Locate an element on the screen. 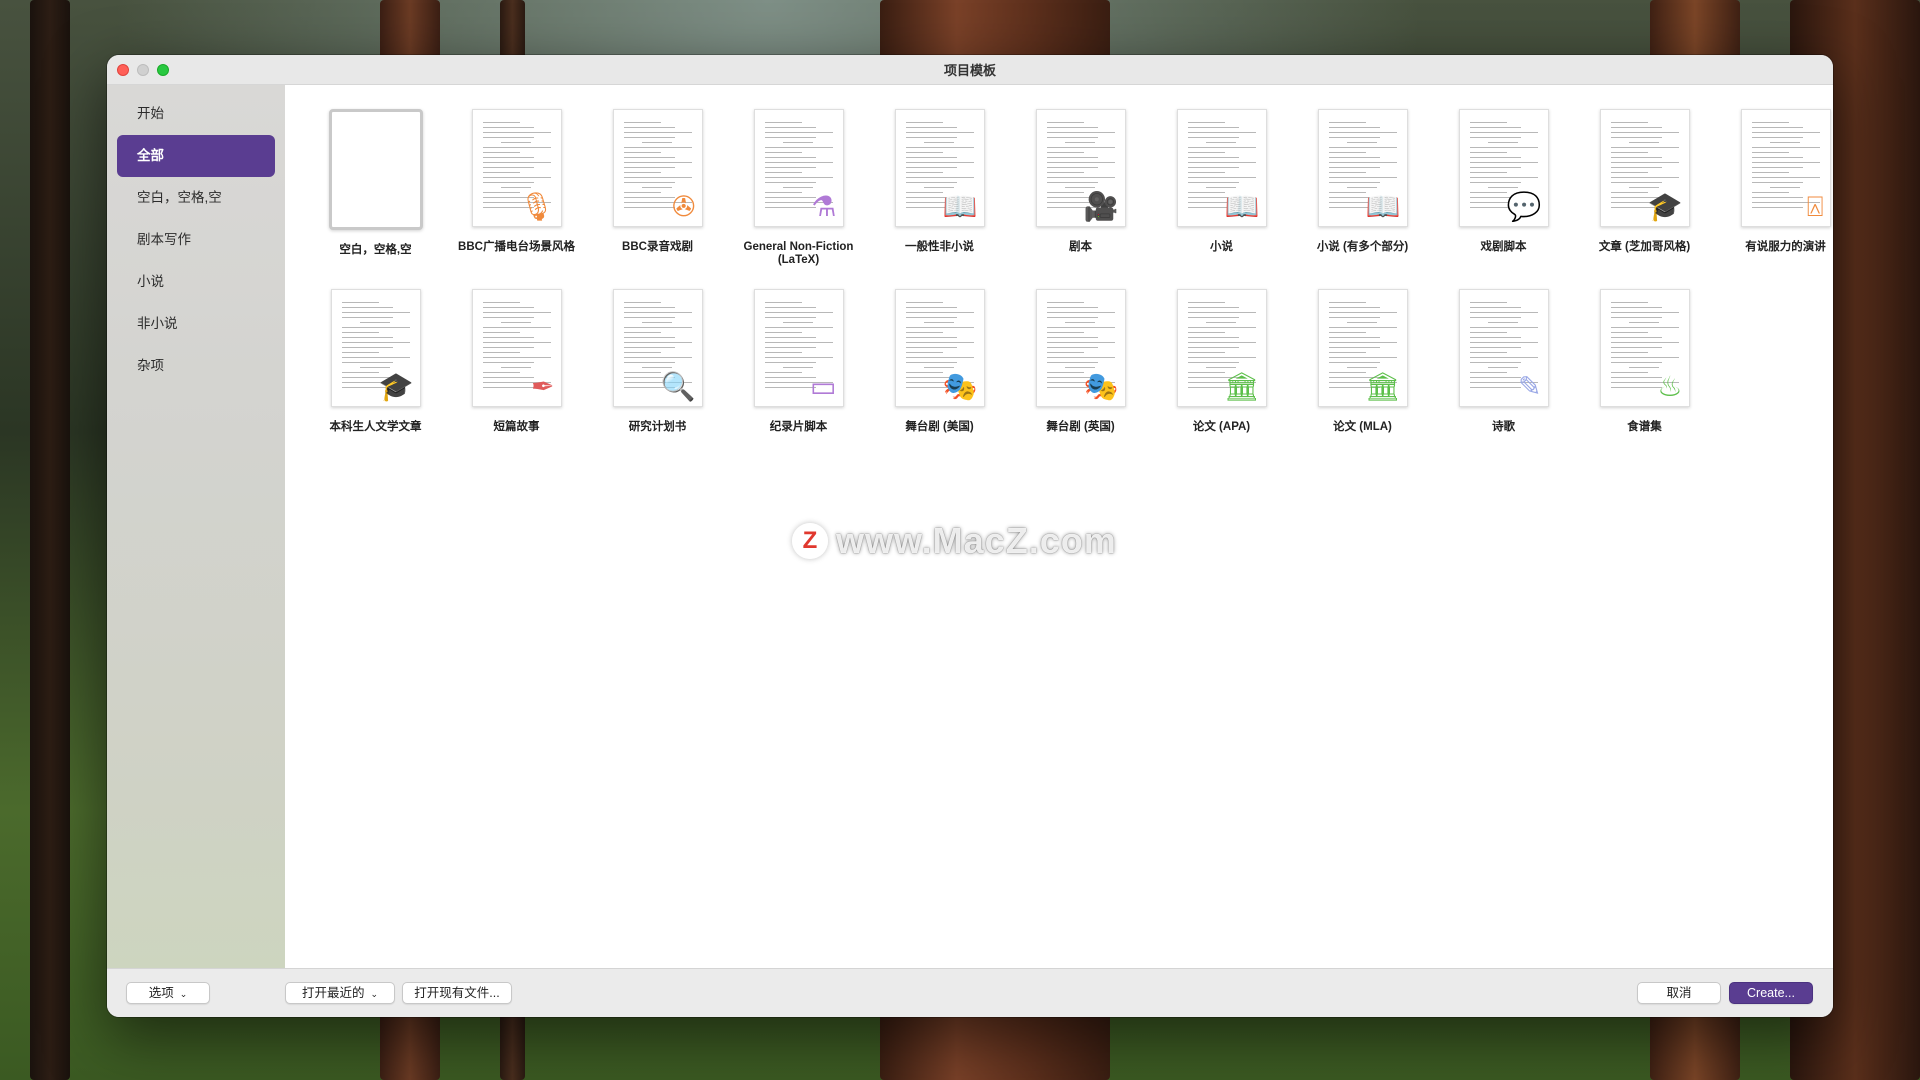  template-thumbnail: 🔍 is located at coordinates (657, 348).